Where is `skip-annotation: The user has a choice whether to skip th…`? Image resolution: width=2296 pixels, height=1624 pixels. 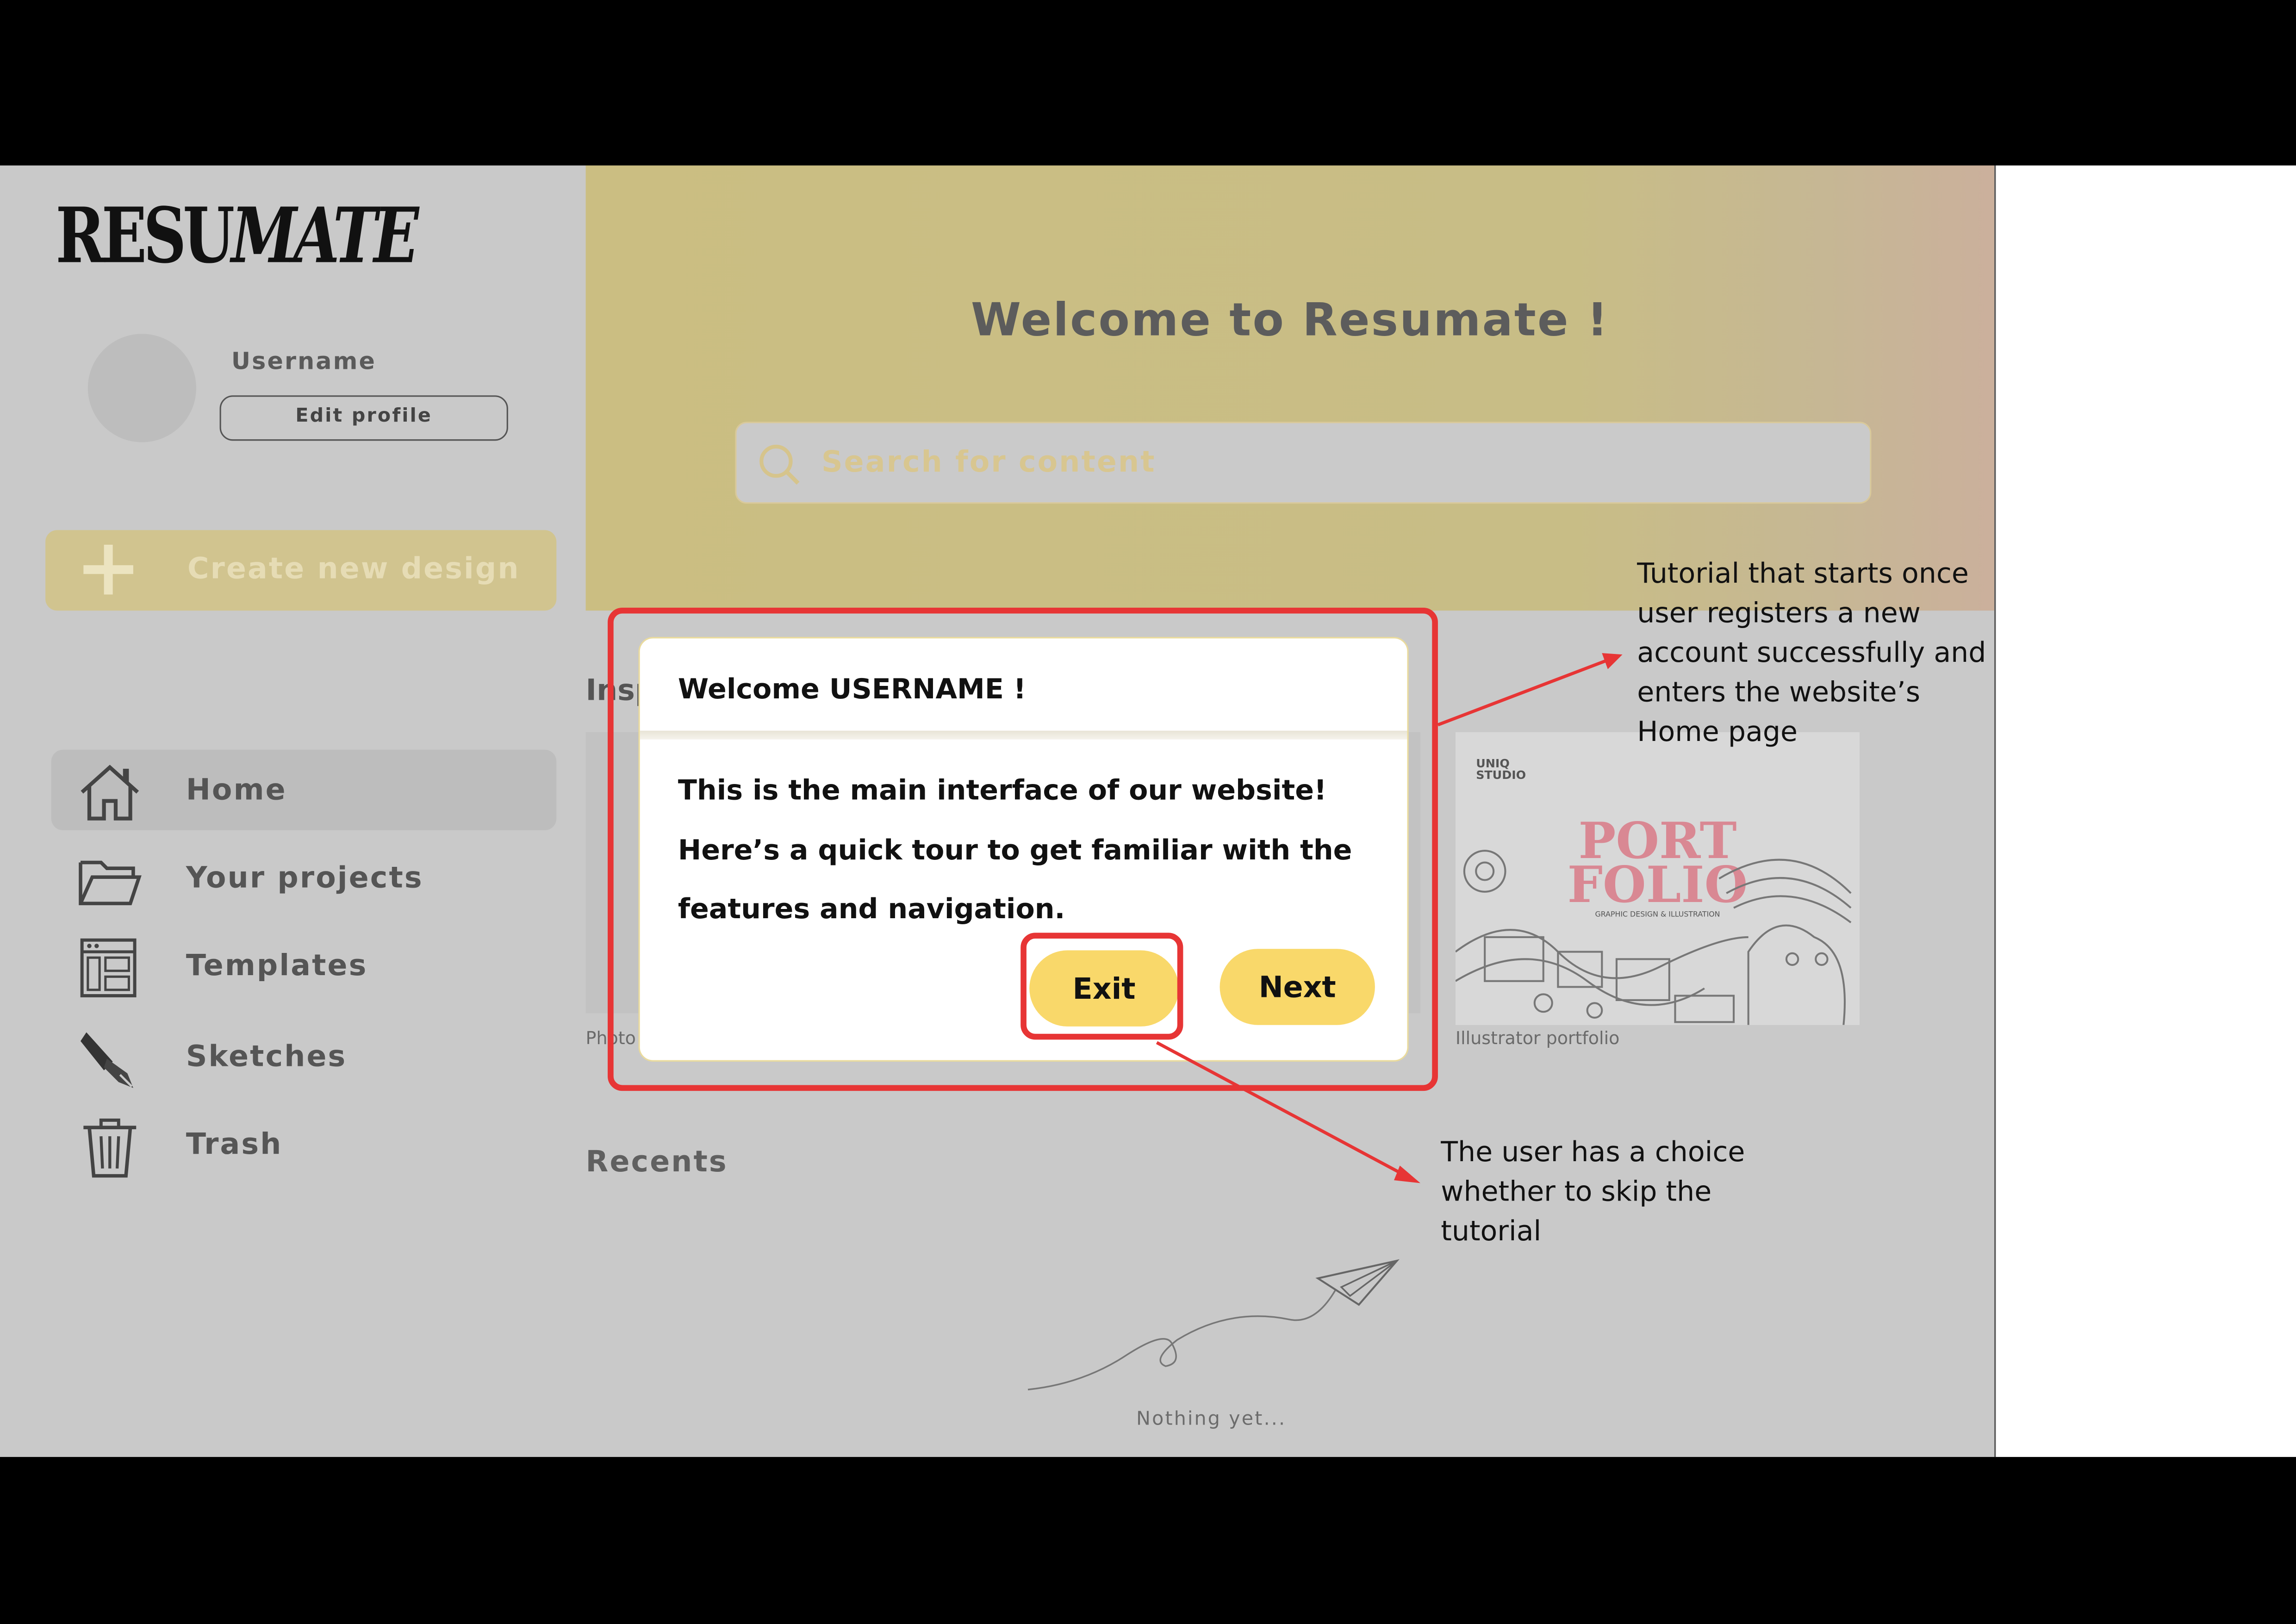
skip-annotation: The user has a choice whether to skip th… is located at coordinates (1593, 1192).